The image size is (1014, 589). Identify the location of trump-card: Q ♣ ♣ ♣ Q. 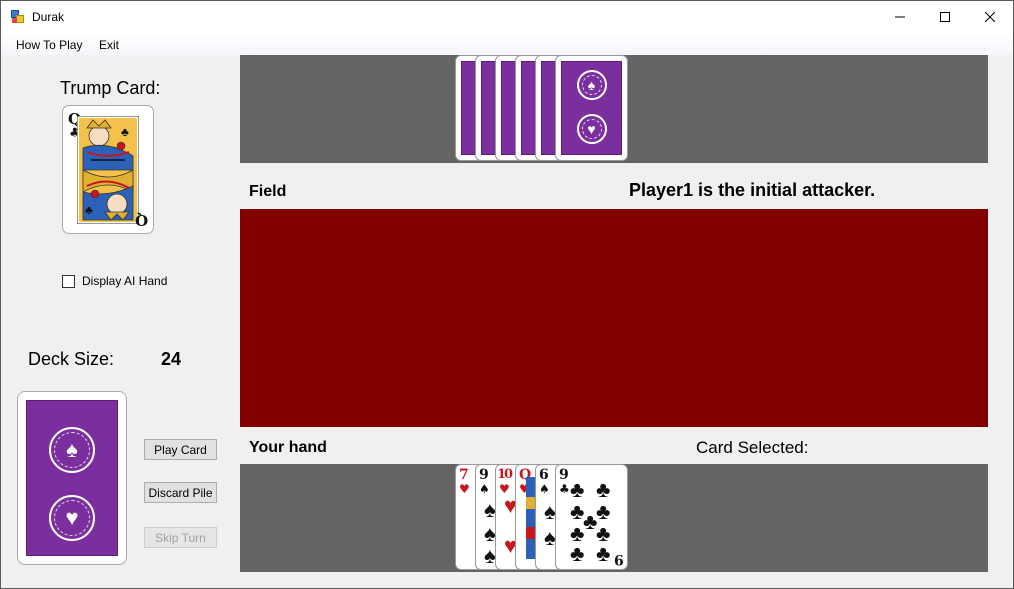
(108, 169).